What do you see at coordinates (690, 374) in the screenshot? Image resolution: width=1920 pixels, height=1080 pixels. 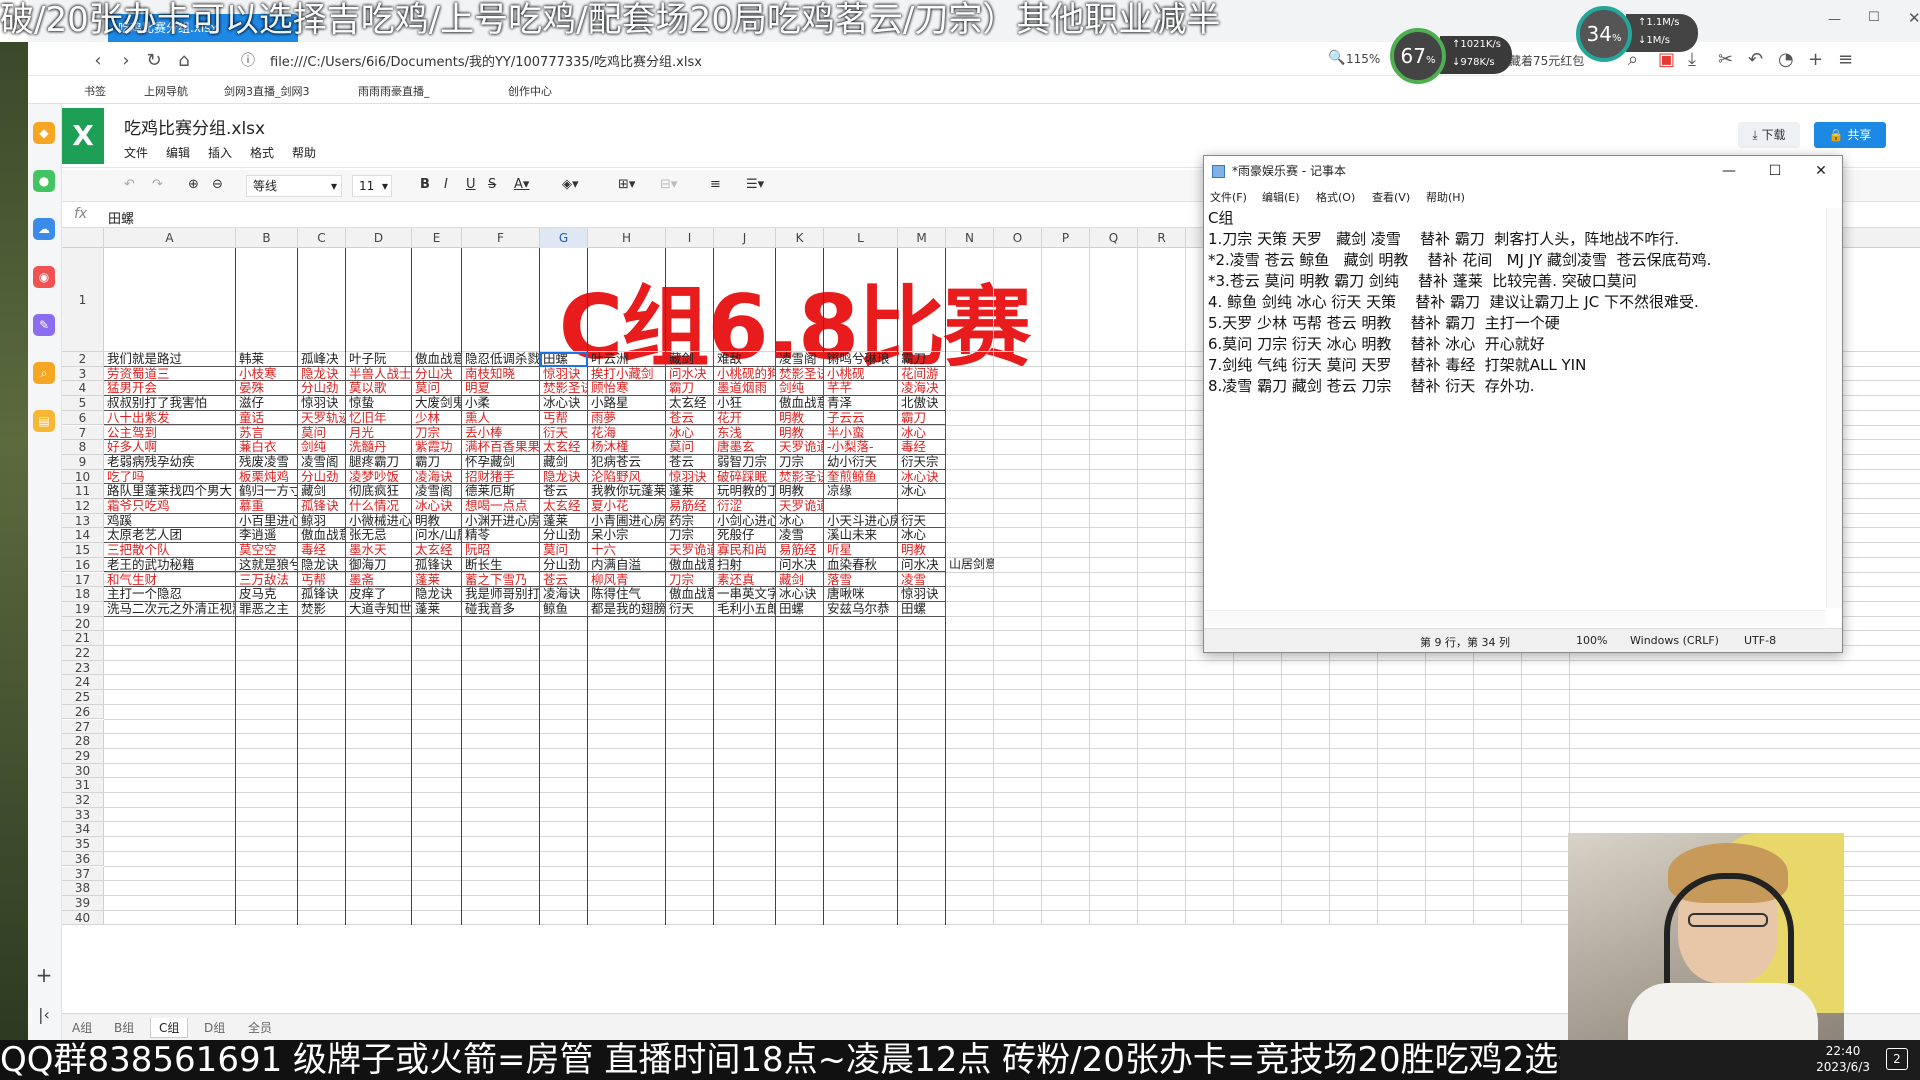 I see `table-cell: 问水决` at bounding box center [690, 374].